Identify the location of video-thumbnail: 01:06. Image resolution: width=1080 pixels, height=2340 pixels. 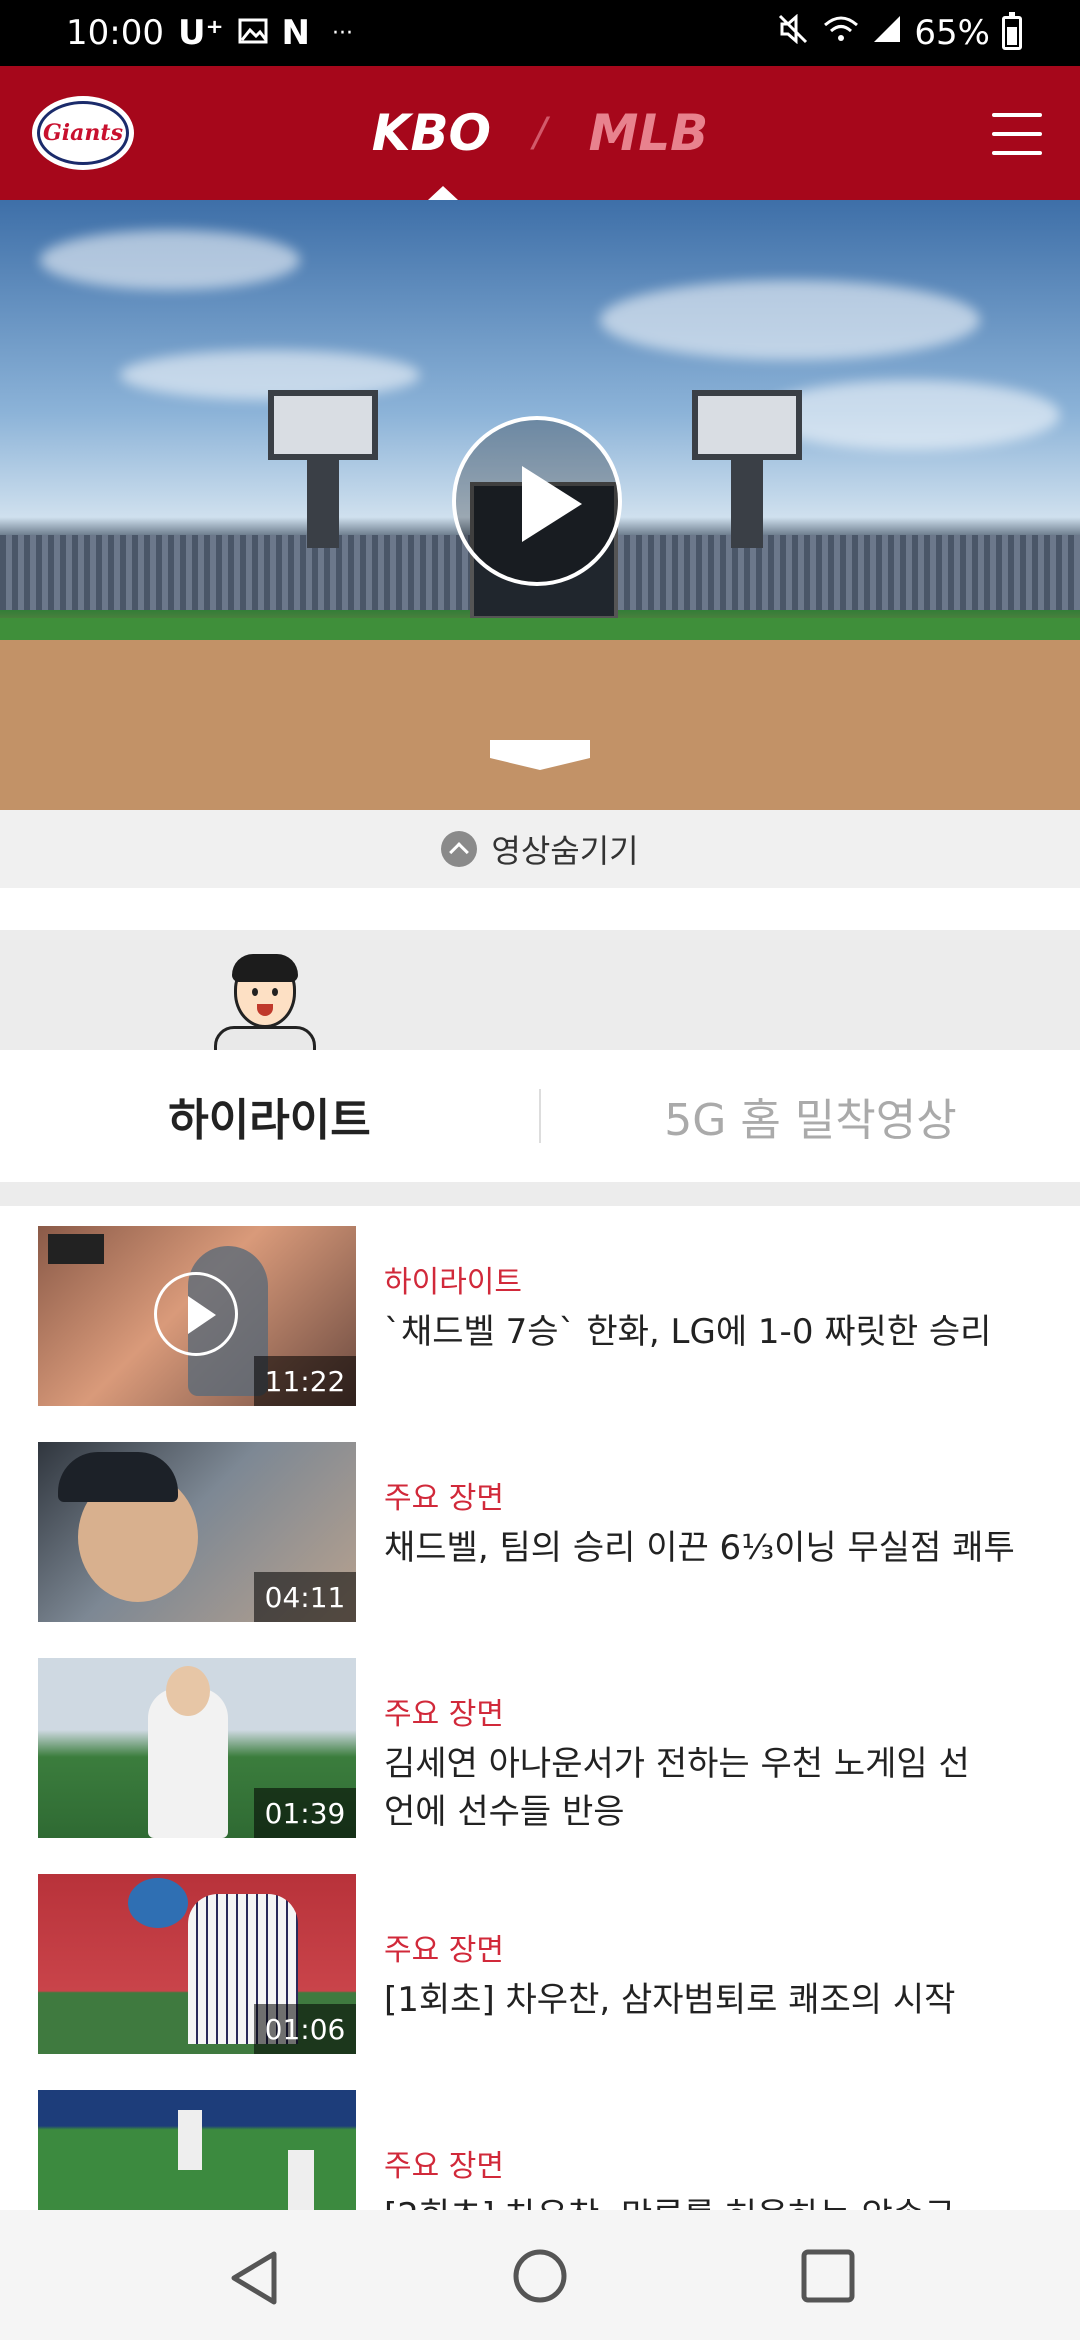
(197, 1964).